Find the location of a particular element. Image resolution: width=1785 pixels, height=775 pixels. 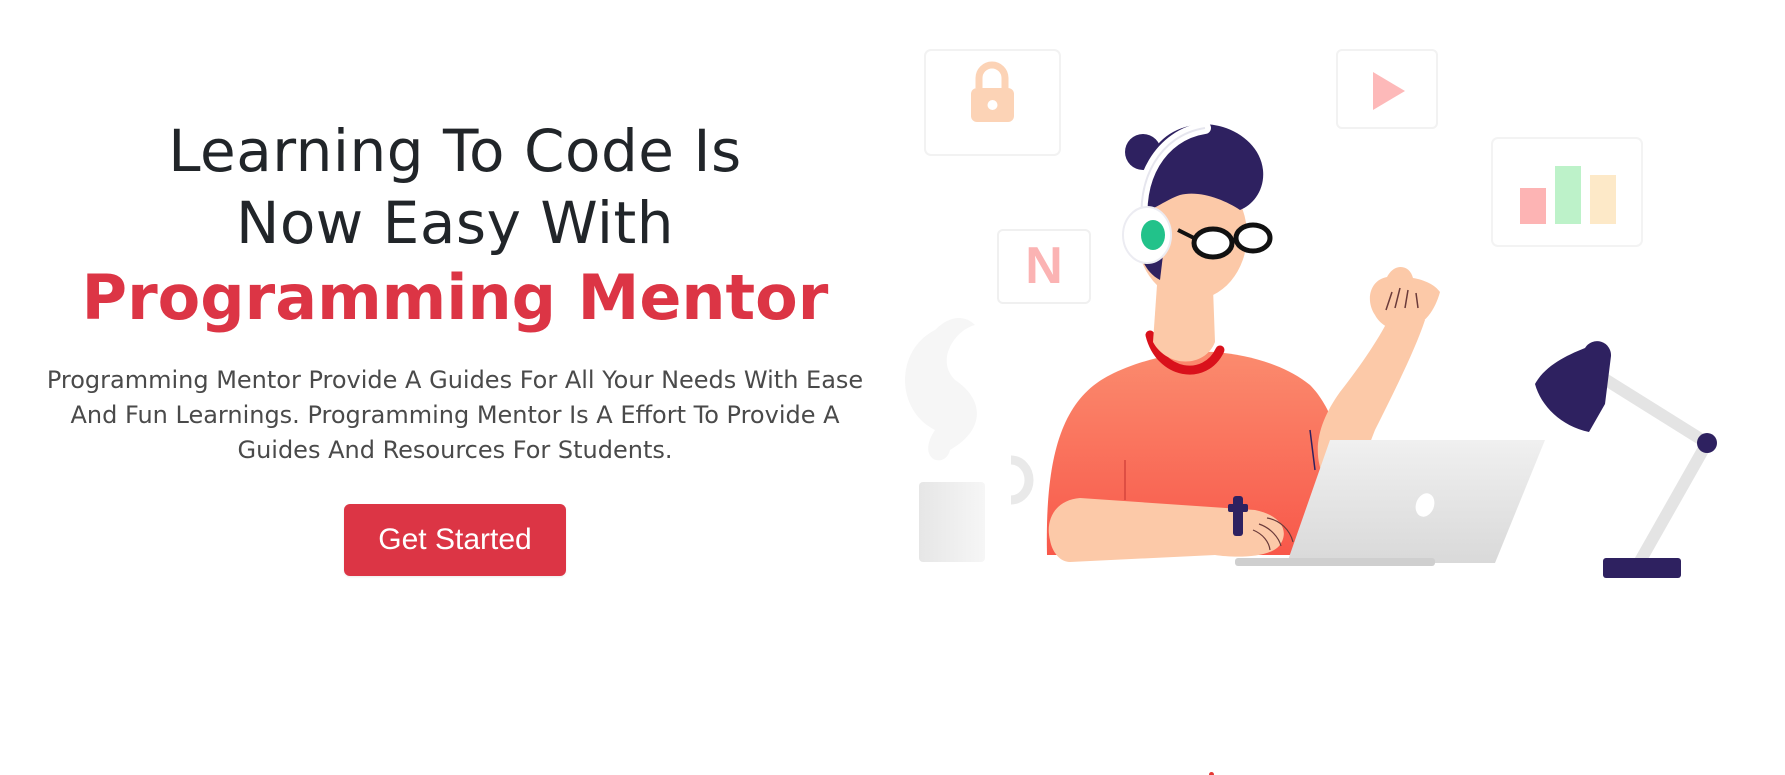

headline-accent: Programming Mentor is located at coordinates (455, 297).